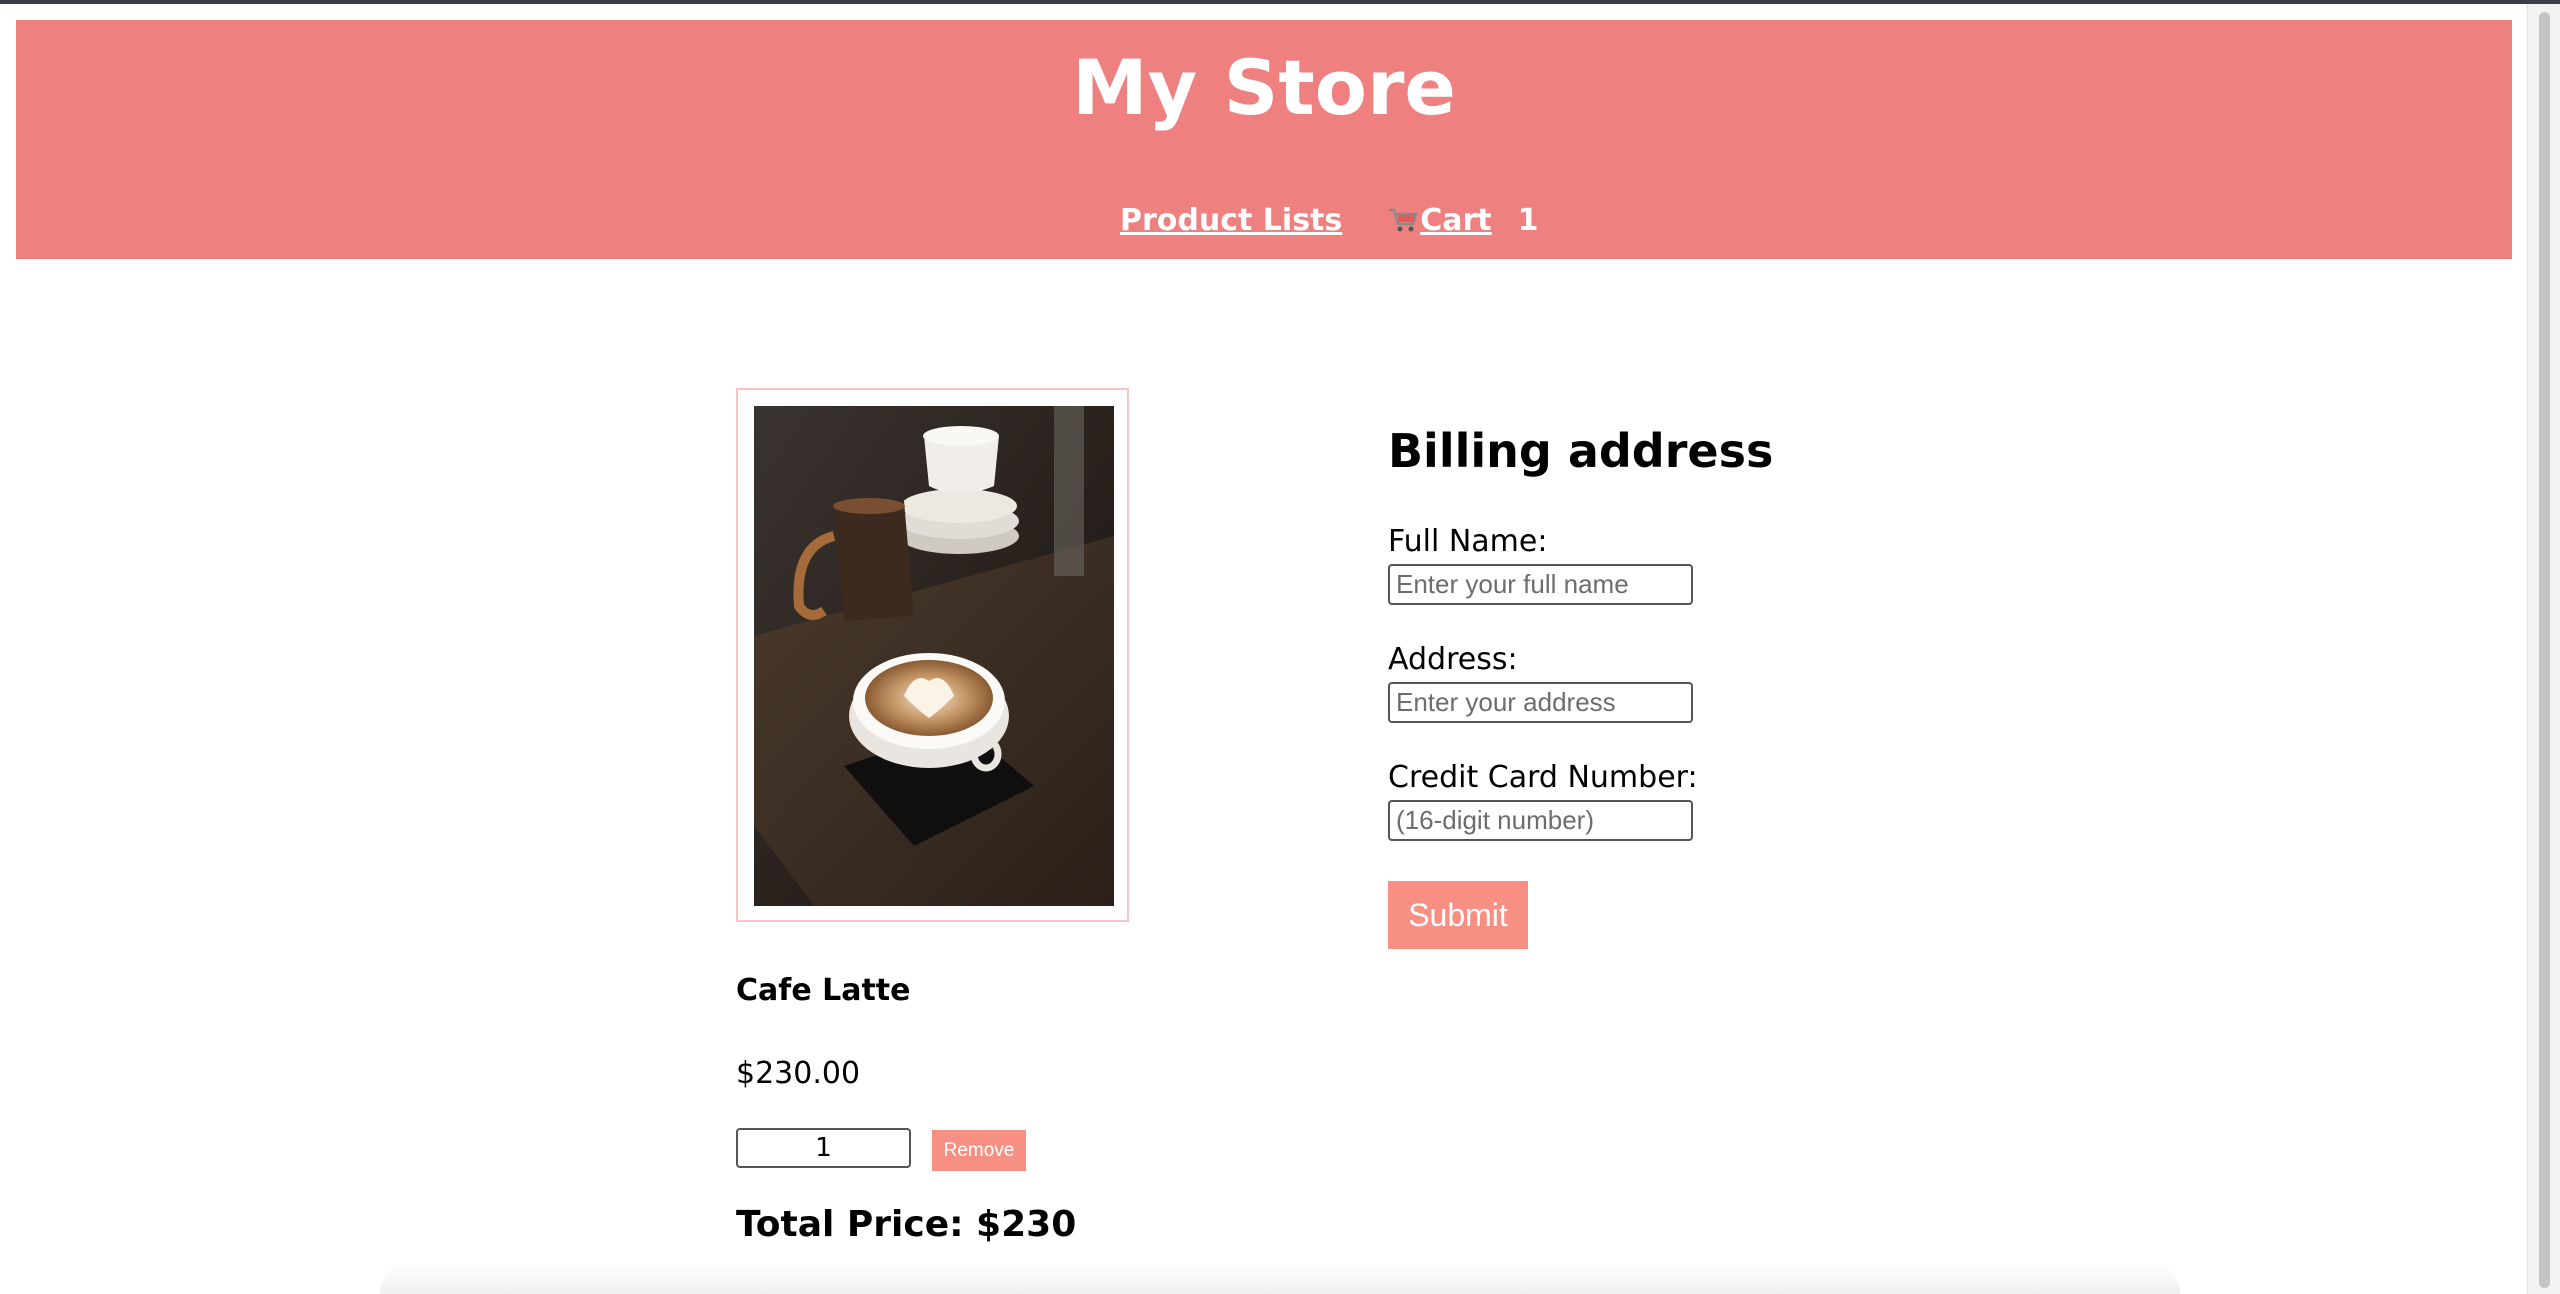 This screenshot has height=1294, width=2560. I want to click on cart-count-badge: 1, so click(1528, 220).